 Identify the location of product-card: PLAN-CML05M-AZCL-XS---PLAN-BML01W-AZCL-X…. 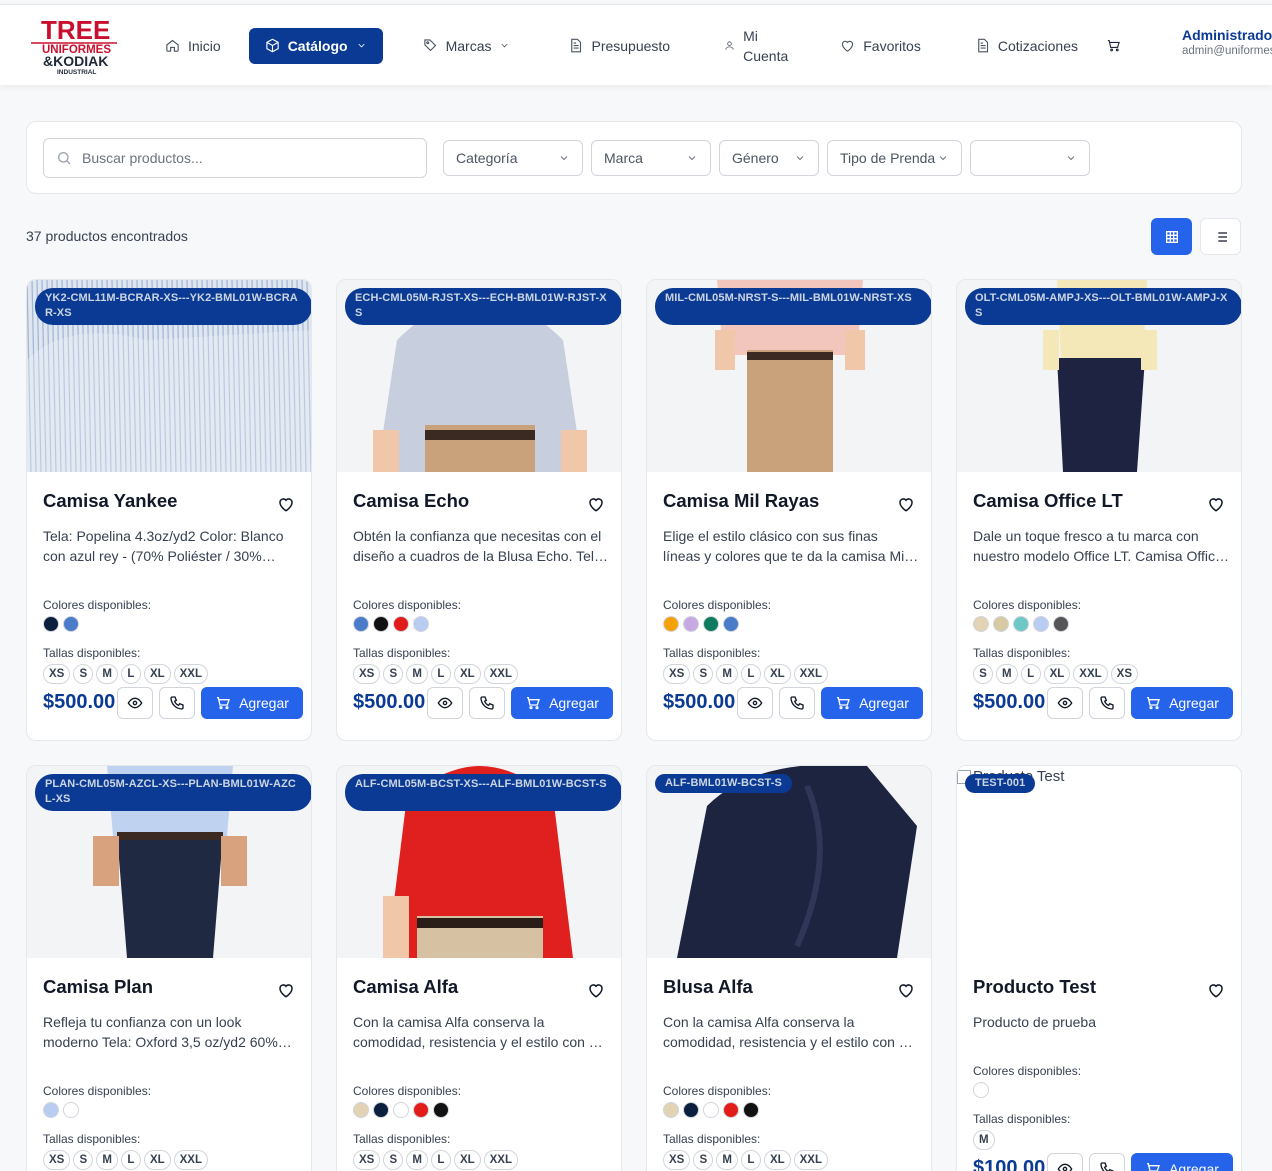
(169, 968).